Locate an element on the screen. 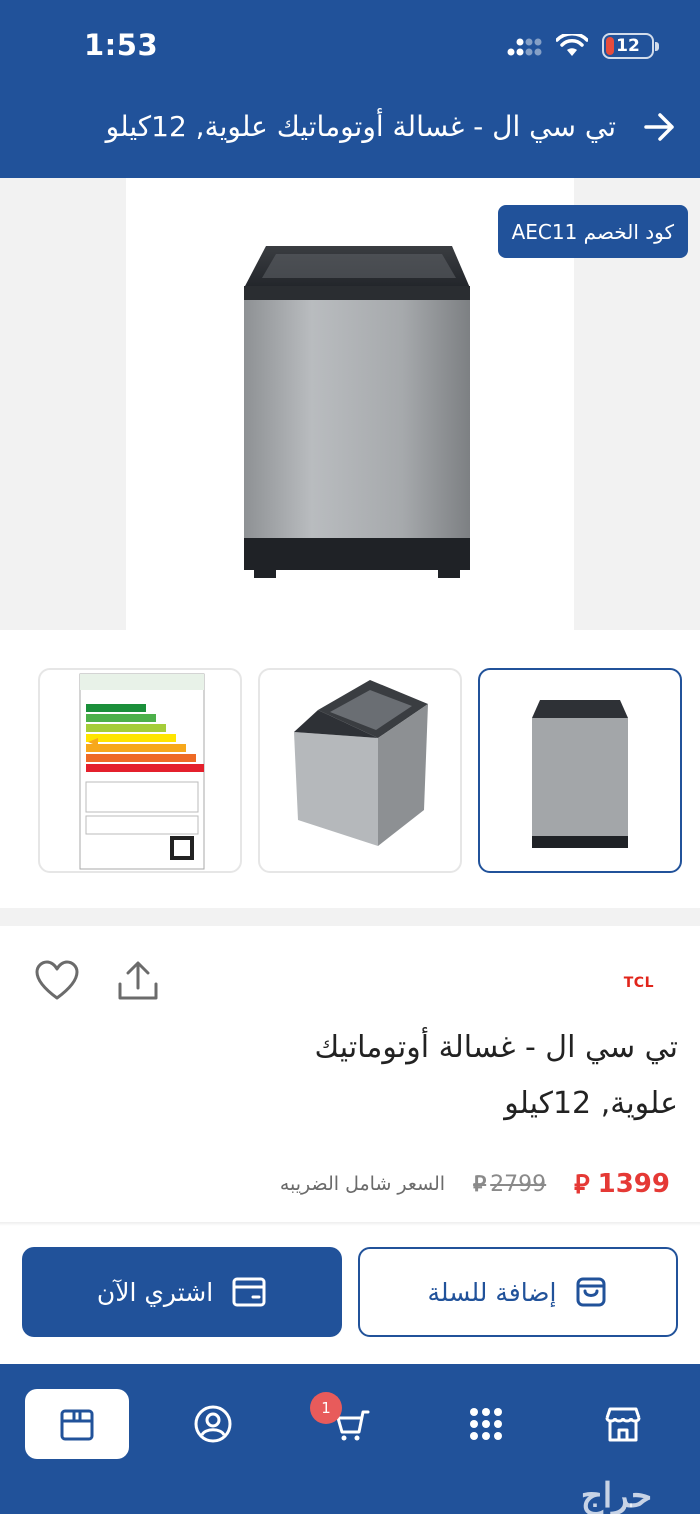 Image resolution: width=700 pixels, height=1514 pixels. add-to-cart-label: إضافة للسلة is located at coordinates (492, 1292).